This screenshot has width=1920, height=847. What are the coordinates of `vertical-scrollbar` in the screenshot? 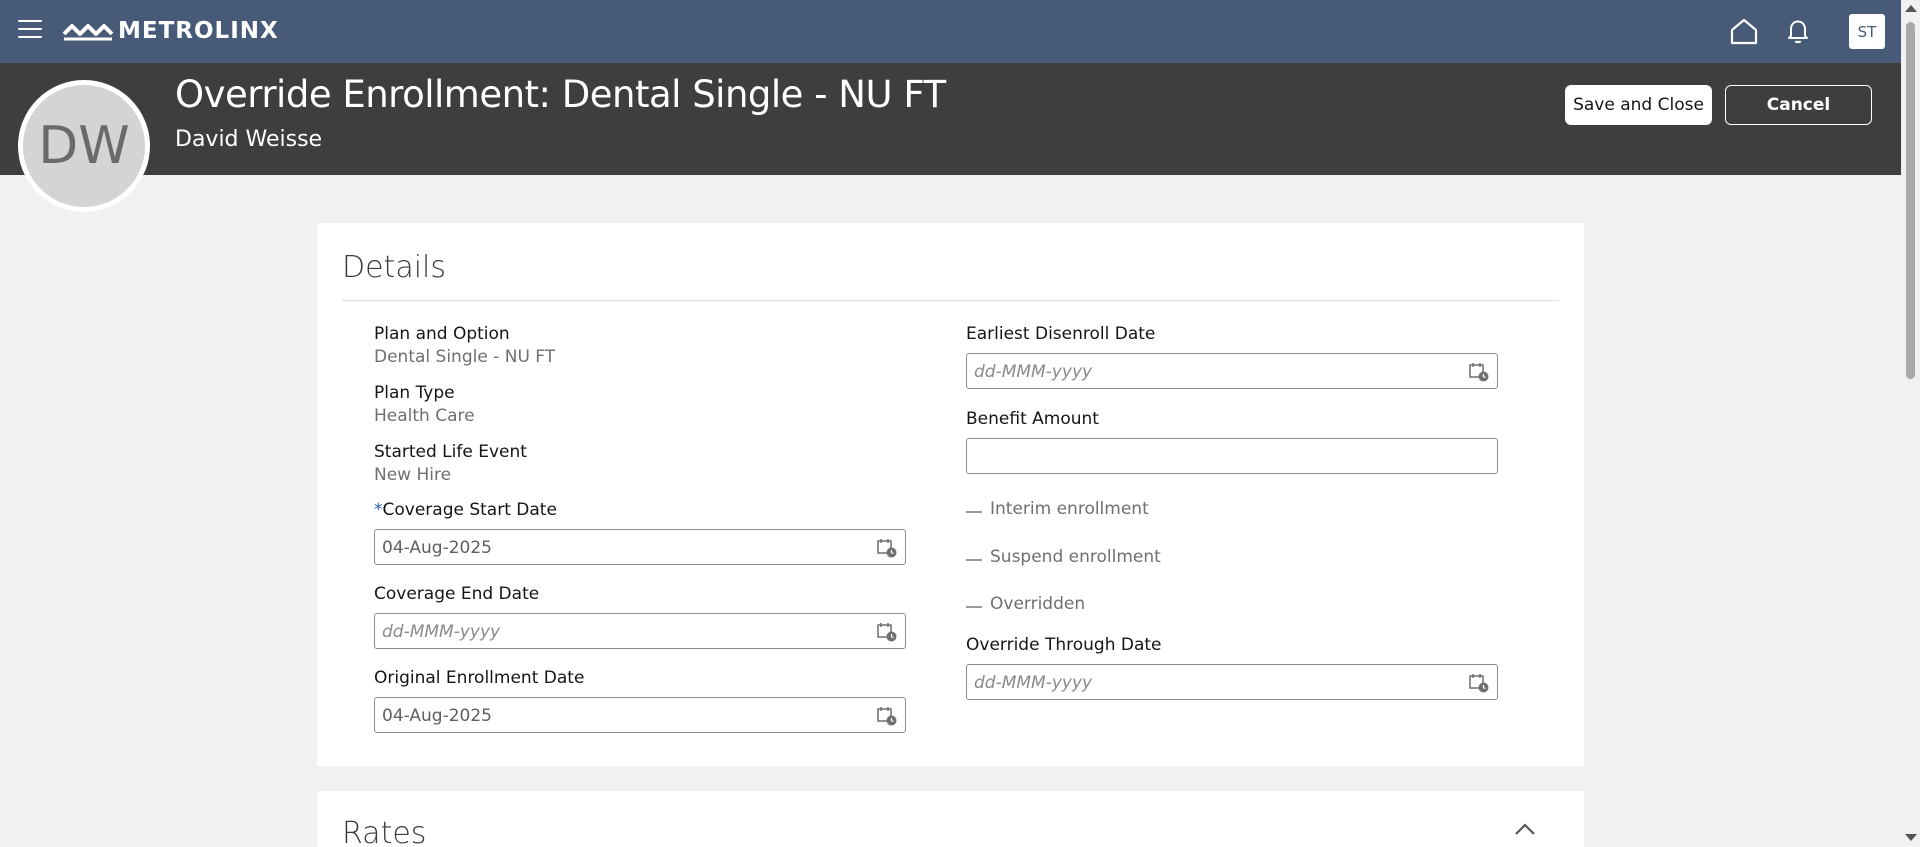 It's located at (1910, 423).